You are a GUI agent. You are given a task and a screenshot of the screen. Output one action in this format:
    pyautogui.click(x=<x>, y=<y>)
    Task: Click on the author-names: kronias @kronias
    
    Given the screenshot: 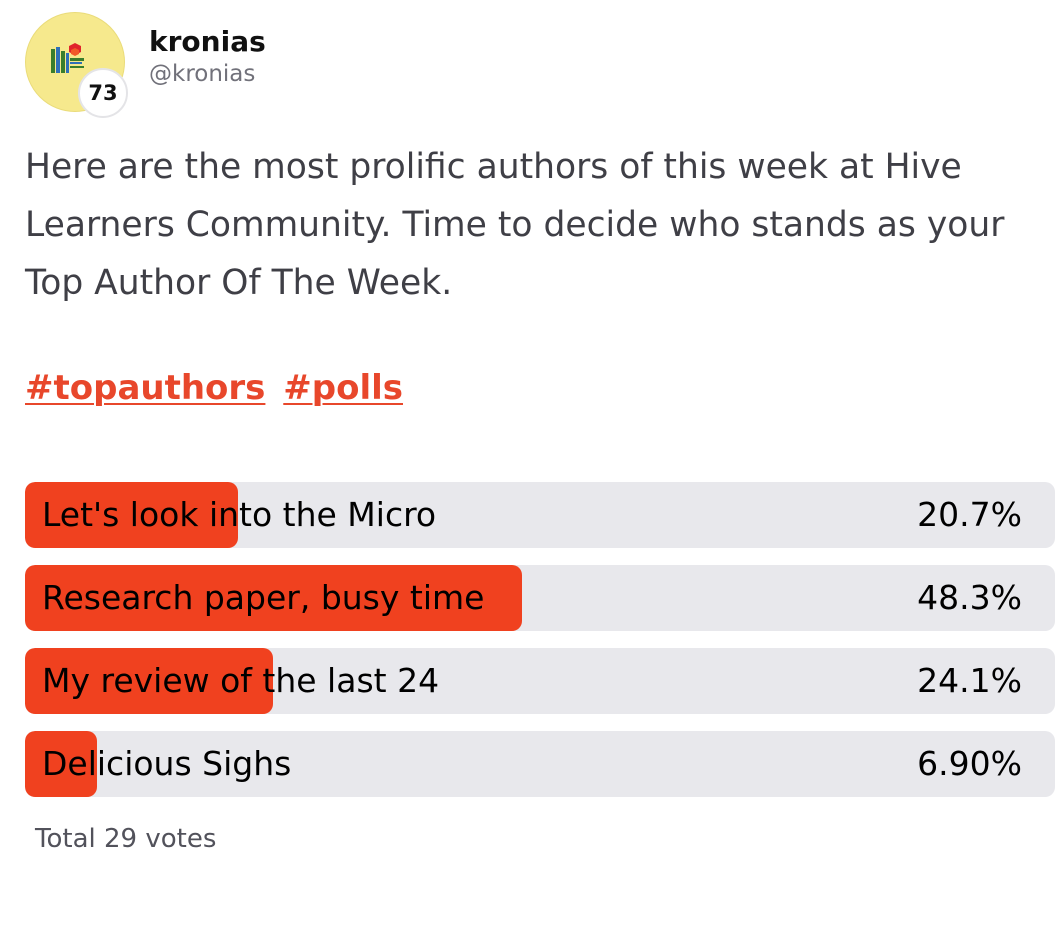 What is the action you would take?
    pyautogui.click(x=207, y=56)
    